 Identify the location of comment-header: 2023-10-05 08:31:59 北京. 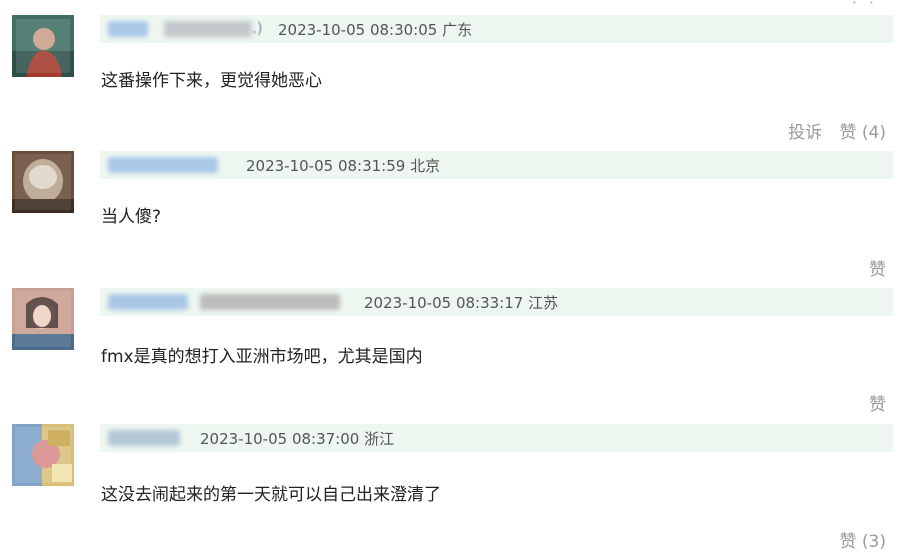
(496, 165).